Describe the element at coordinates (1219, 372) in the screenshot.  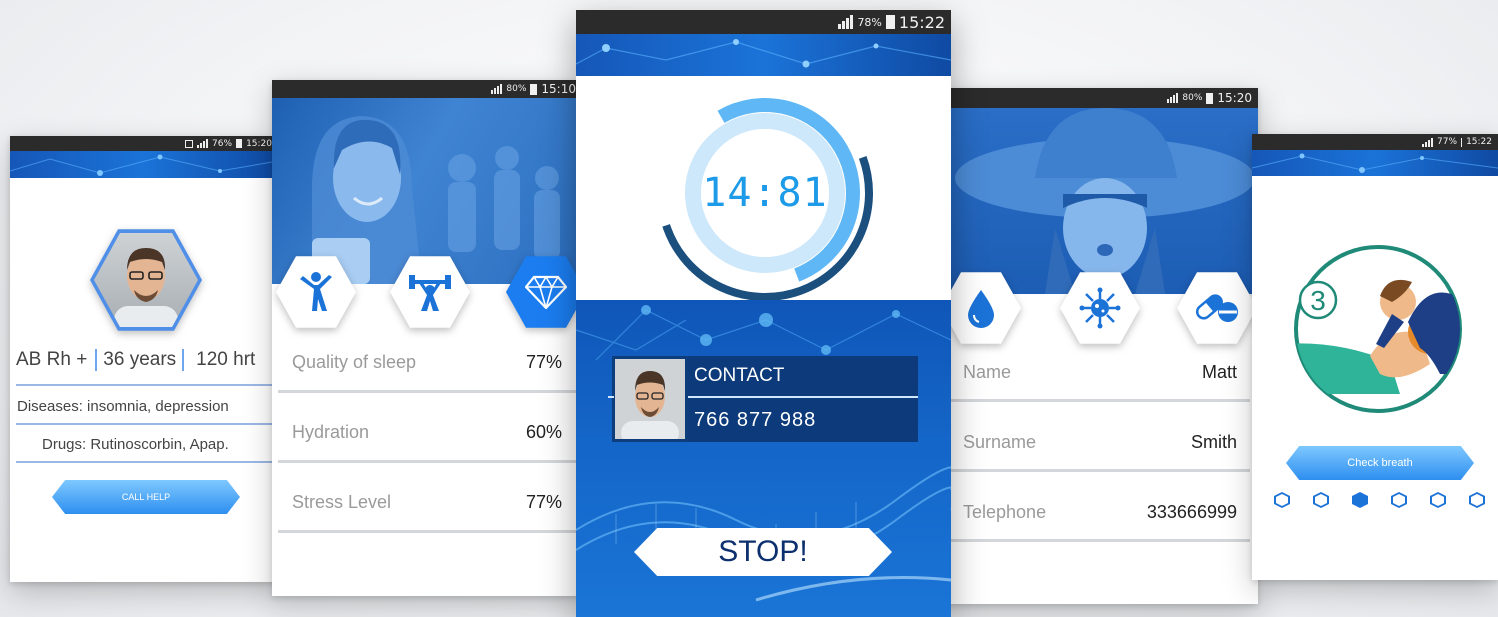
I see `info-value: Matt` at that location.